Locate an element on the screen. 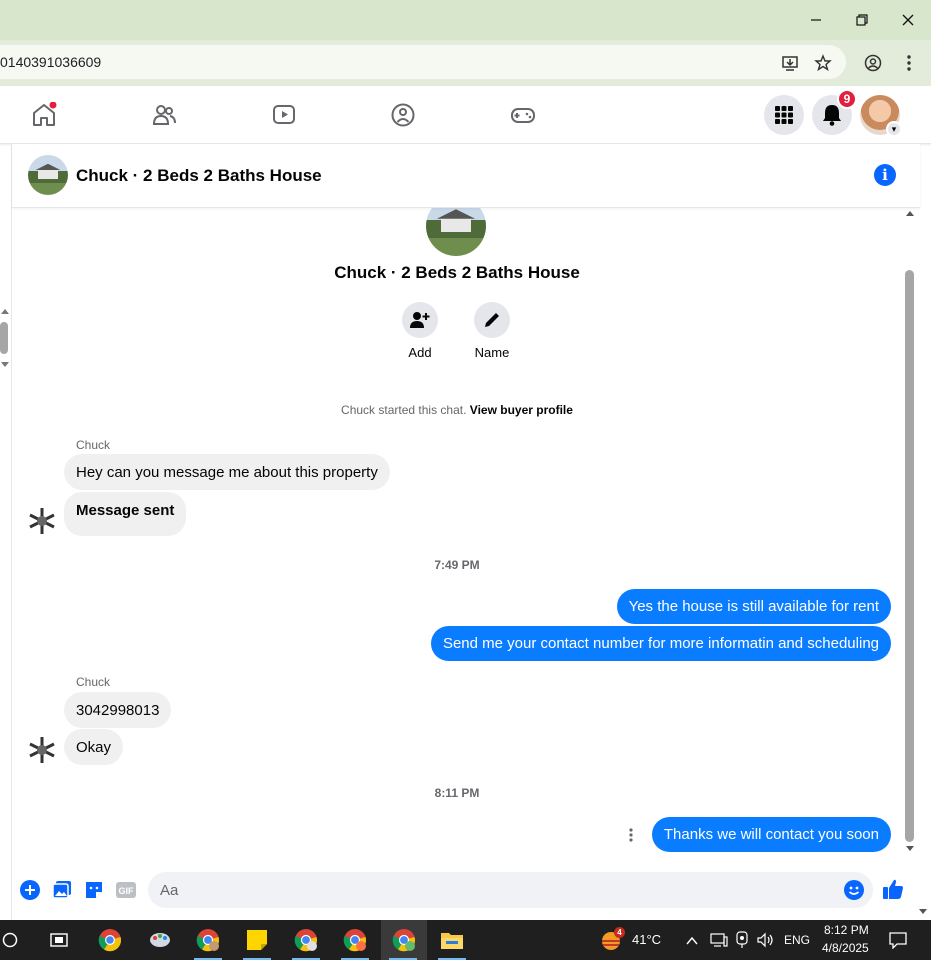  svg-text: GIF is located at coordinates (127, 891).